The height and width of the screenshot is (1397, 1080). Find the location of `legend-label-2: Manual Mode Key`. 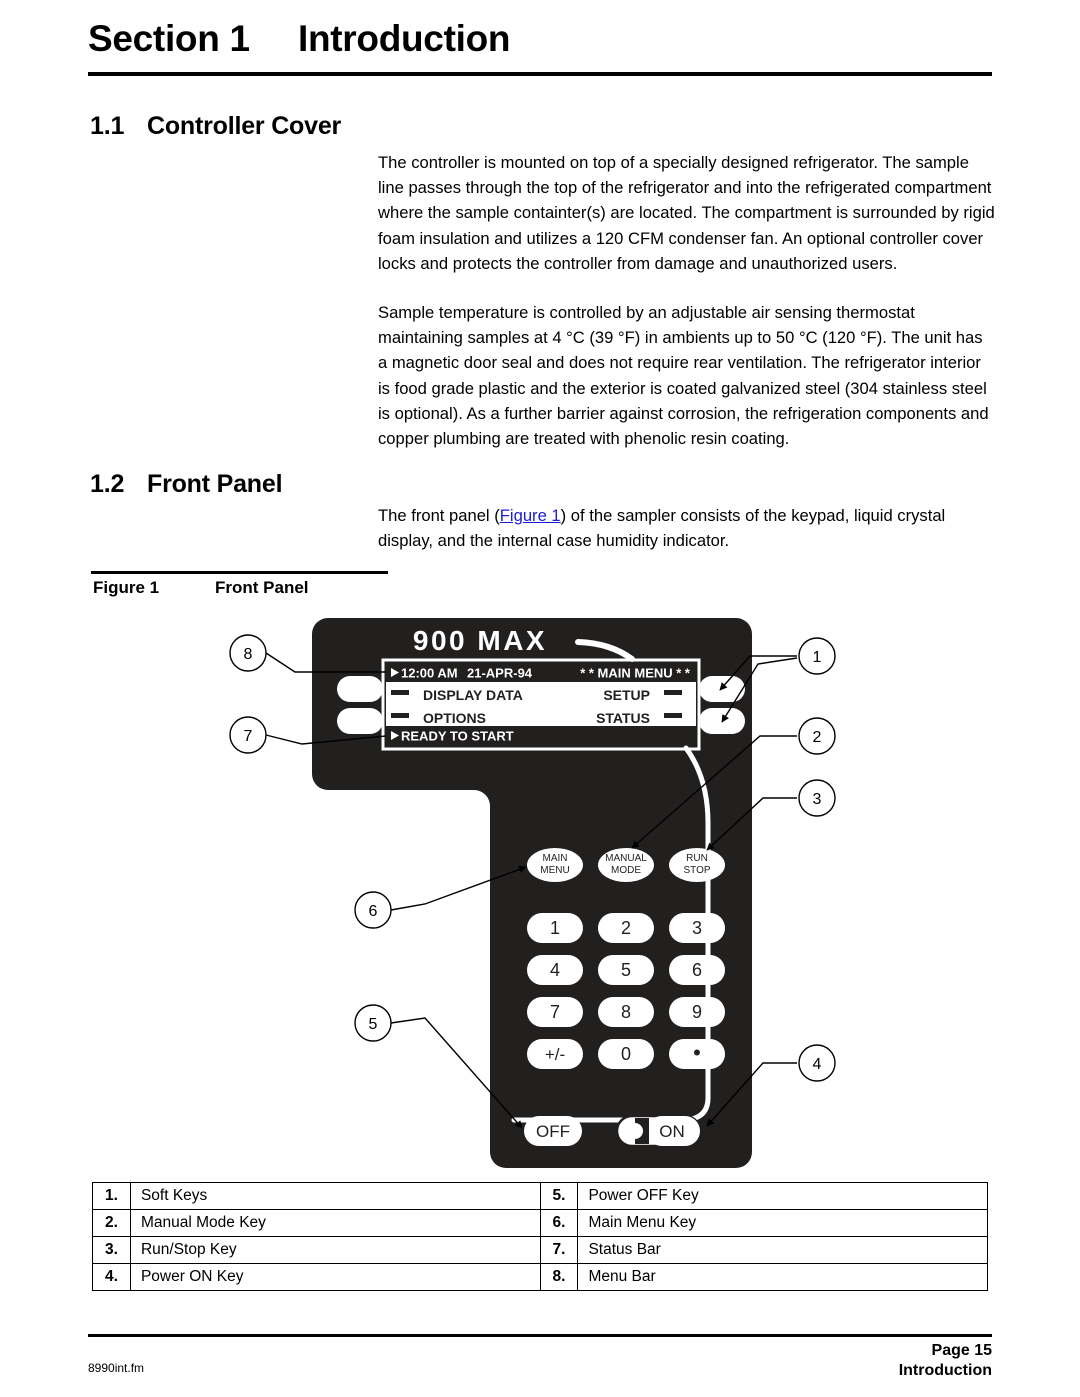

legend-label-2: Manual Mode Key is located at coordinates (335, 1223).